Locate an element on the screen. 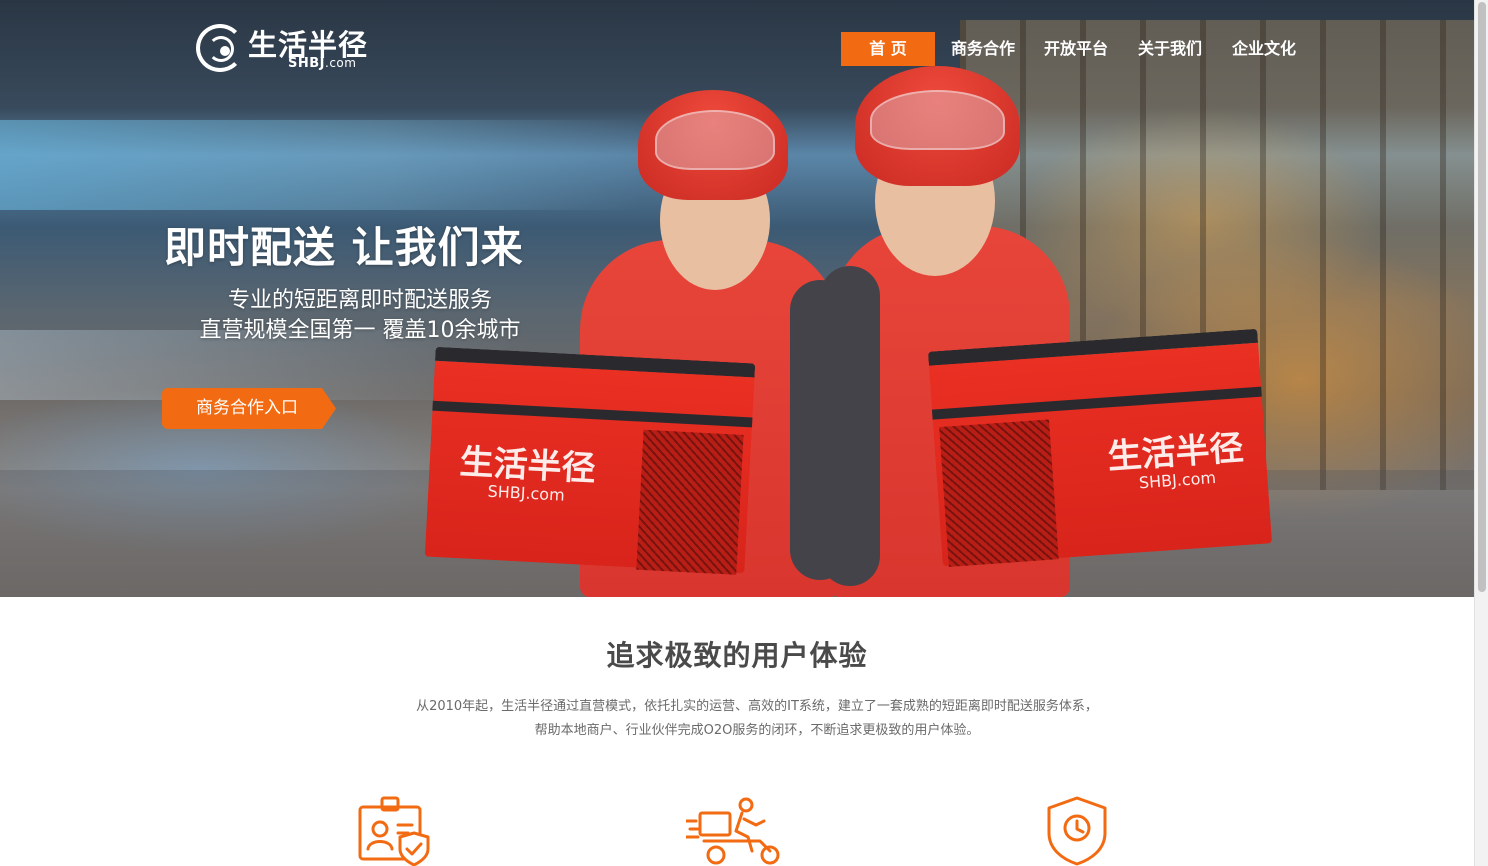  hero-title: 即时配送 让我们来 is located at coordinates (344, 247).